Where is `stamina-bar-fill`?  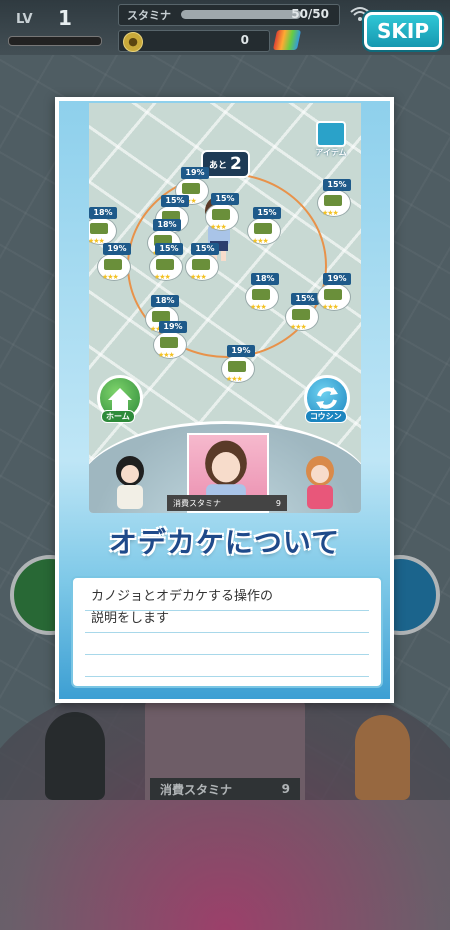 stamina-bar-fill is located at coordinates (241, 14).